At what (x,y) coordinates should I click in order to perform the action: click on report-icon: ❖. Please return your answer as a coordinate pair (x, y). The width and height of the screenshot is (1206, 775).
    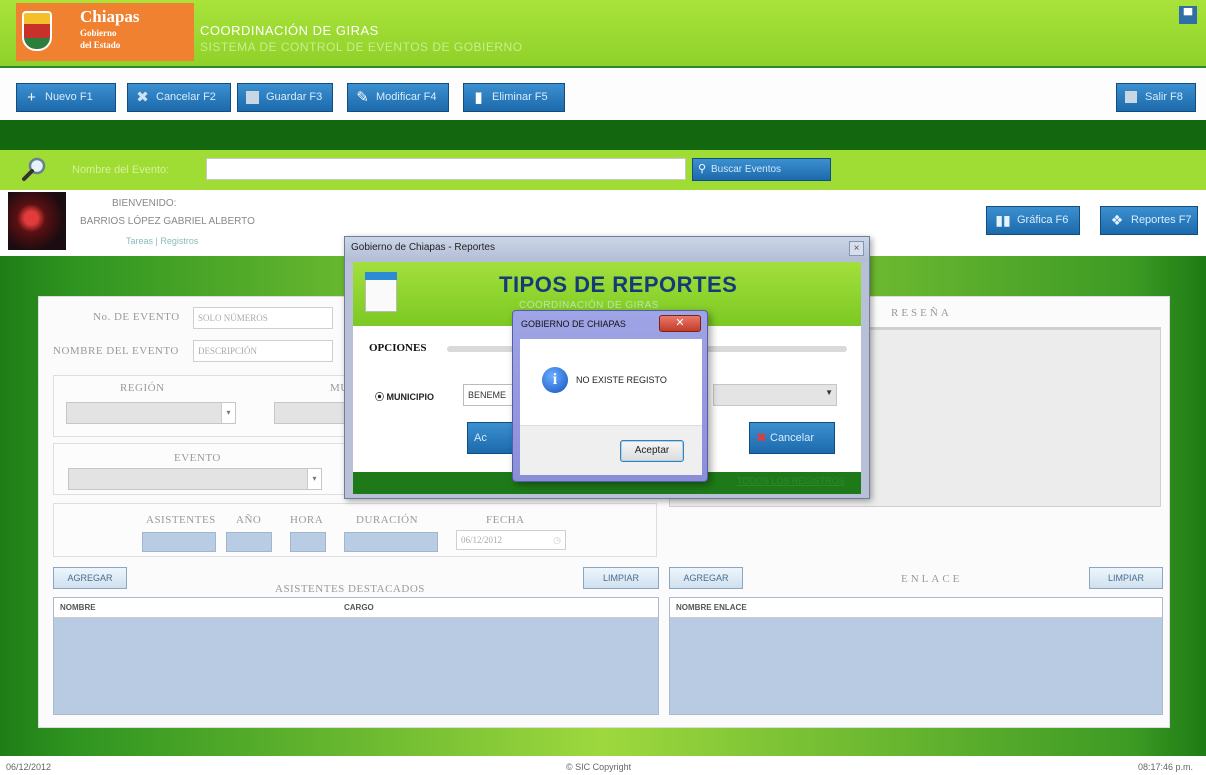
    Looking at the image, I should click on (1117, 220).